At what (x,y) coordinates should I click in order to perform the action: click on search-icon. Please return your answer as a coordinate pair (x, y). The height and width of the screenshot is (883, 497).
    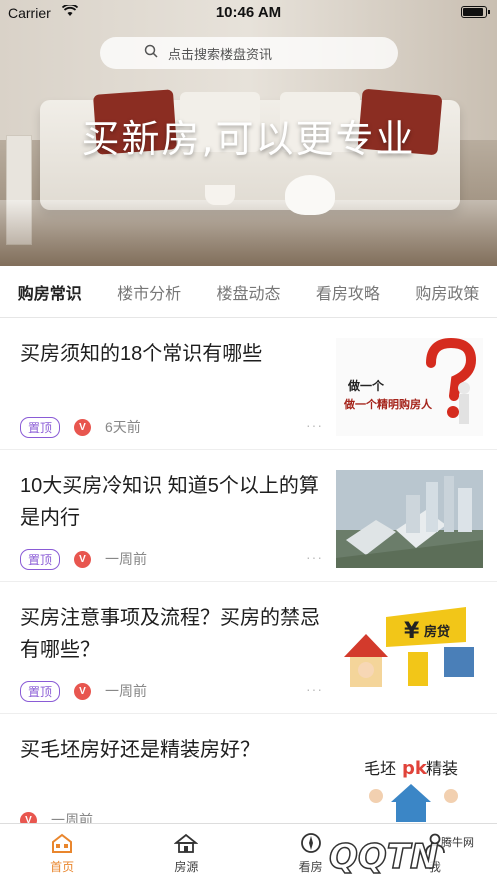
    Looking at the image, I should click on (151, 51).